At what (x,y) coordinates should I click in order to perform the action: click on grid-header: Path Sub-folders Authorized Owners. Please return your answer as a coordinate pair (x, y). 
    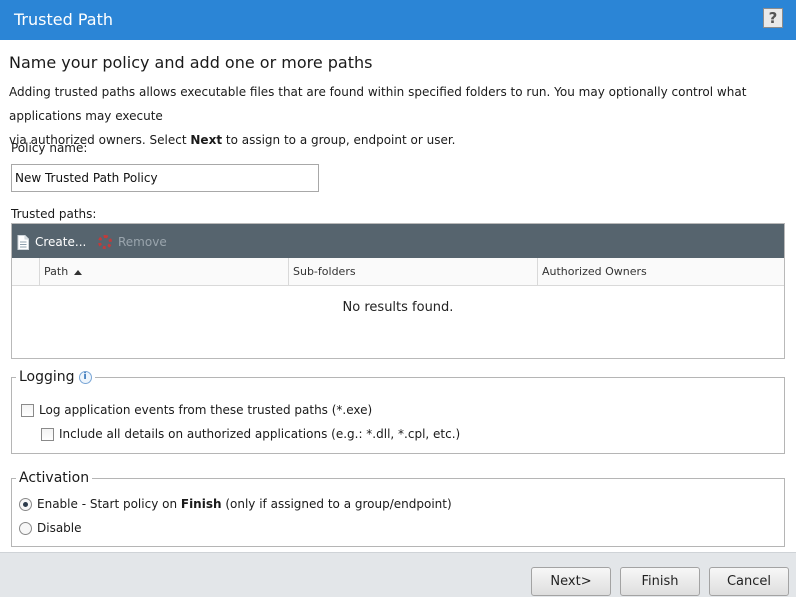
    Looking at the image, I should click on (398, 272).